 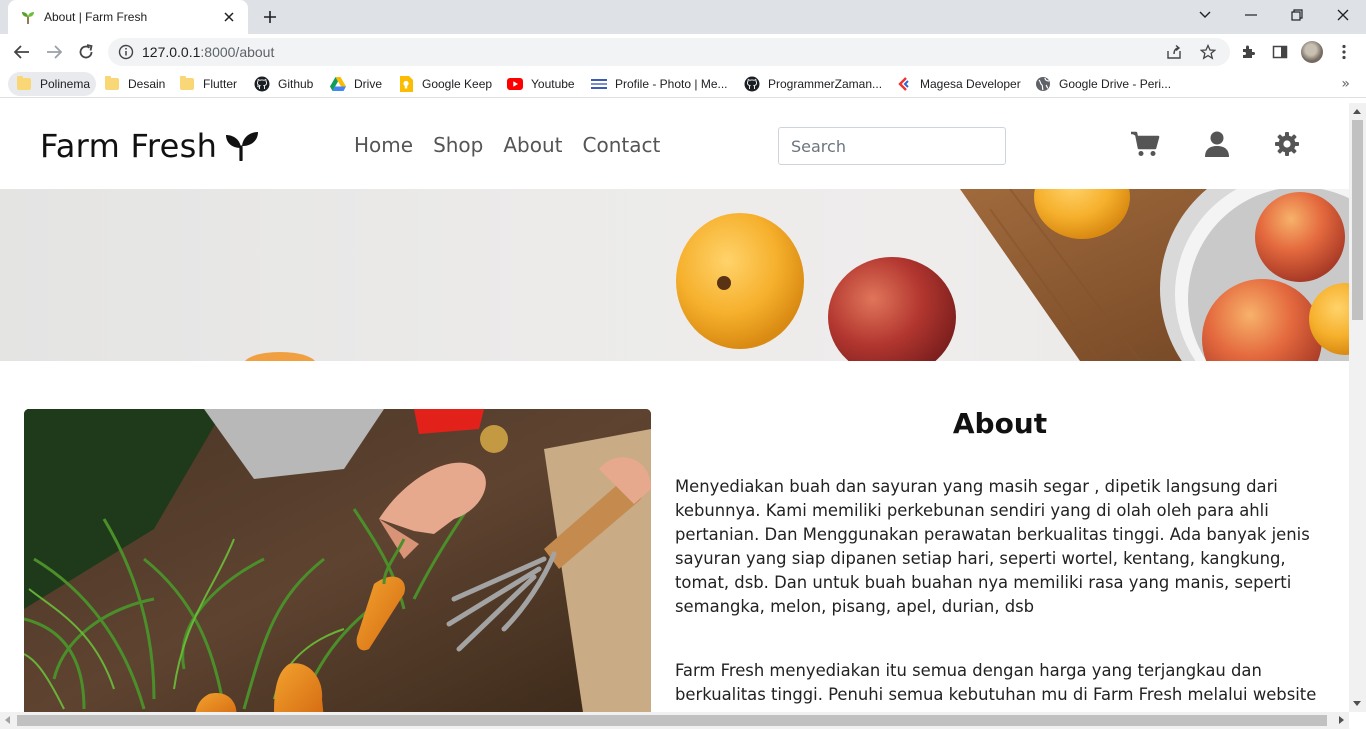 I want to click on scroll-down-arrow-icon, so click(x=1357, y=703).